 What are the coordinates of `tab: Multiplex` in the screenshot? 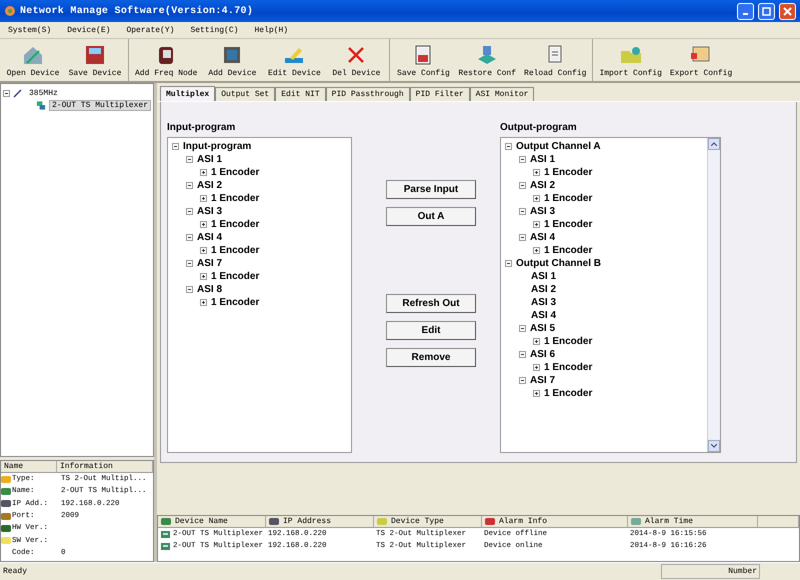 It's located at (188, 93).